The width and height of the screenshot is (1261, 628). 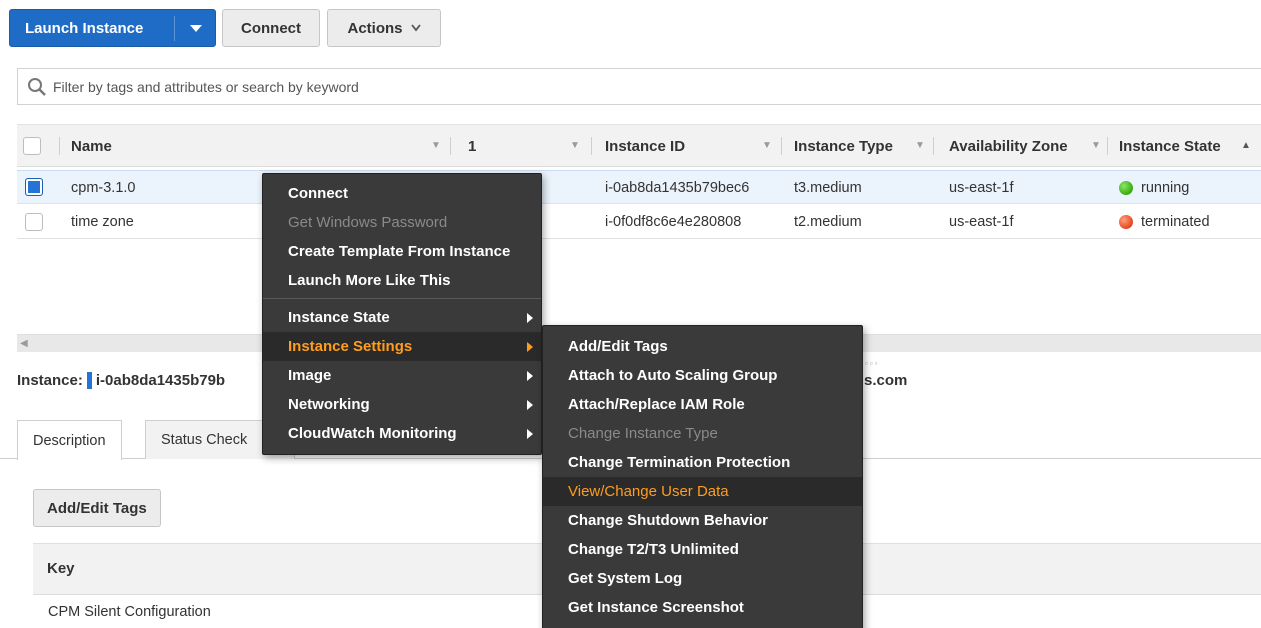 I want to click on instance-type: t2.medium, so click(x=828, y=221).